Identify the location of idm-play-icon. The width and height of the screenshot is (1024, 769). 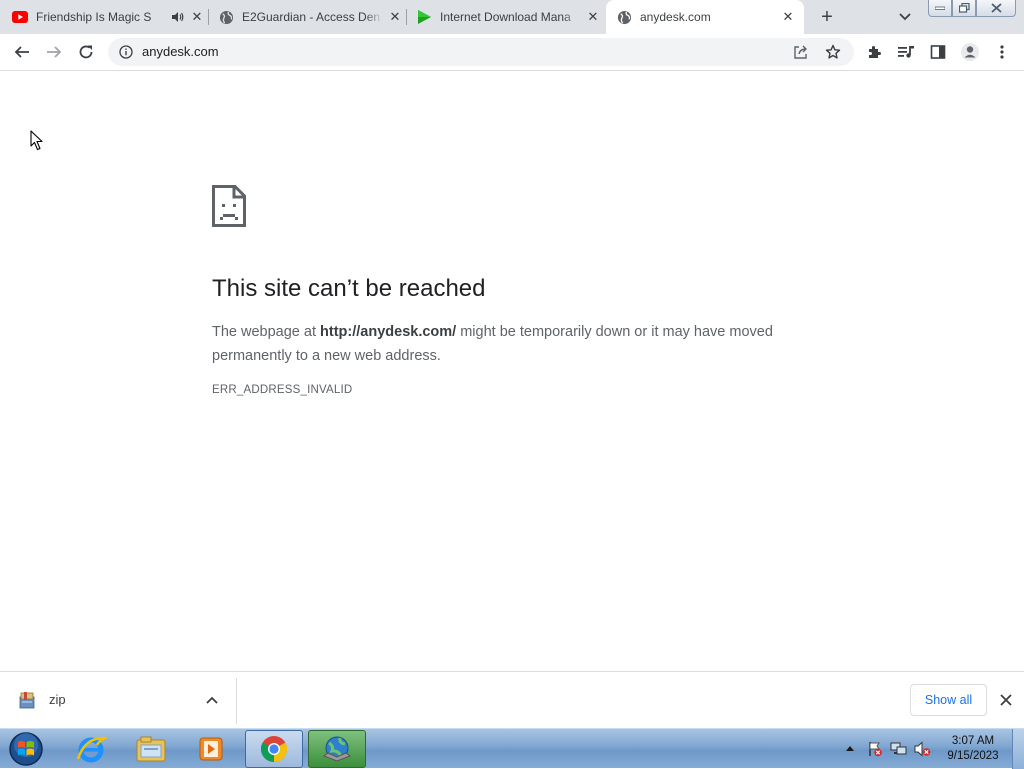
(424, 17).